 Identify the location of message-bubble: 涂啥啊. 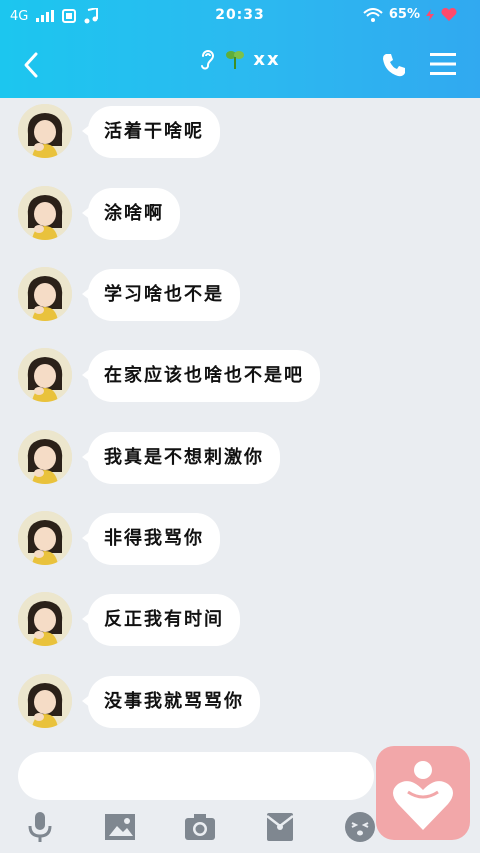
(131, 214).